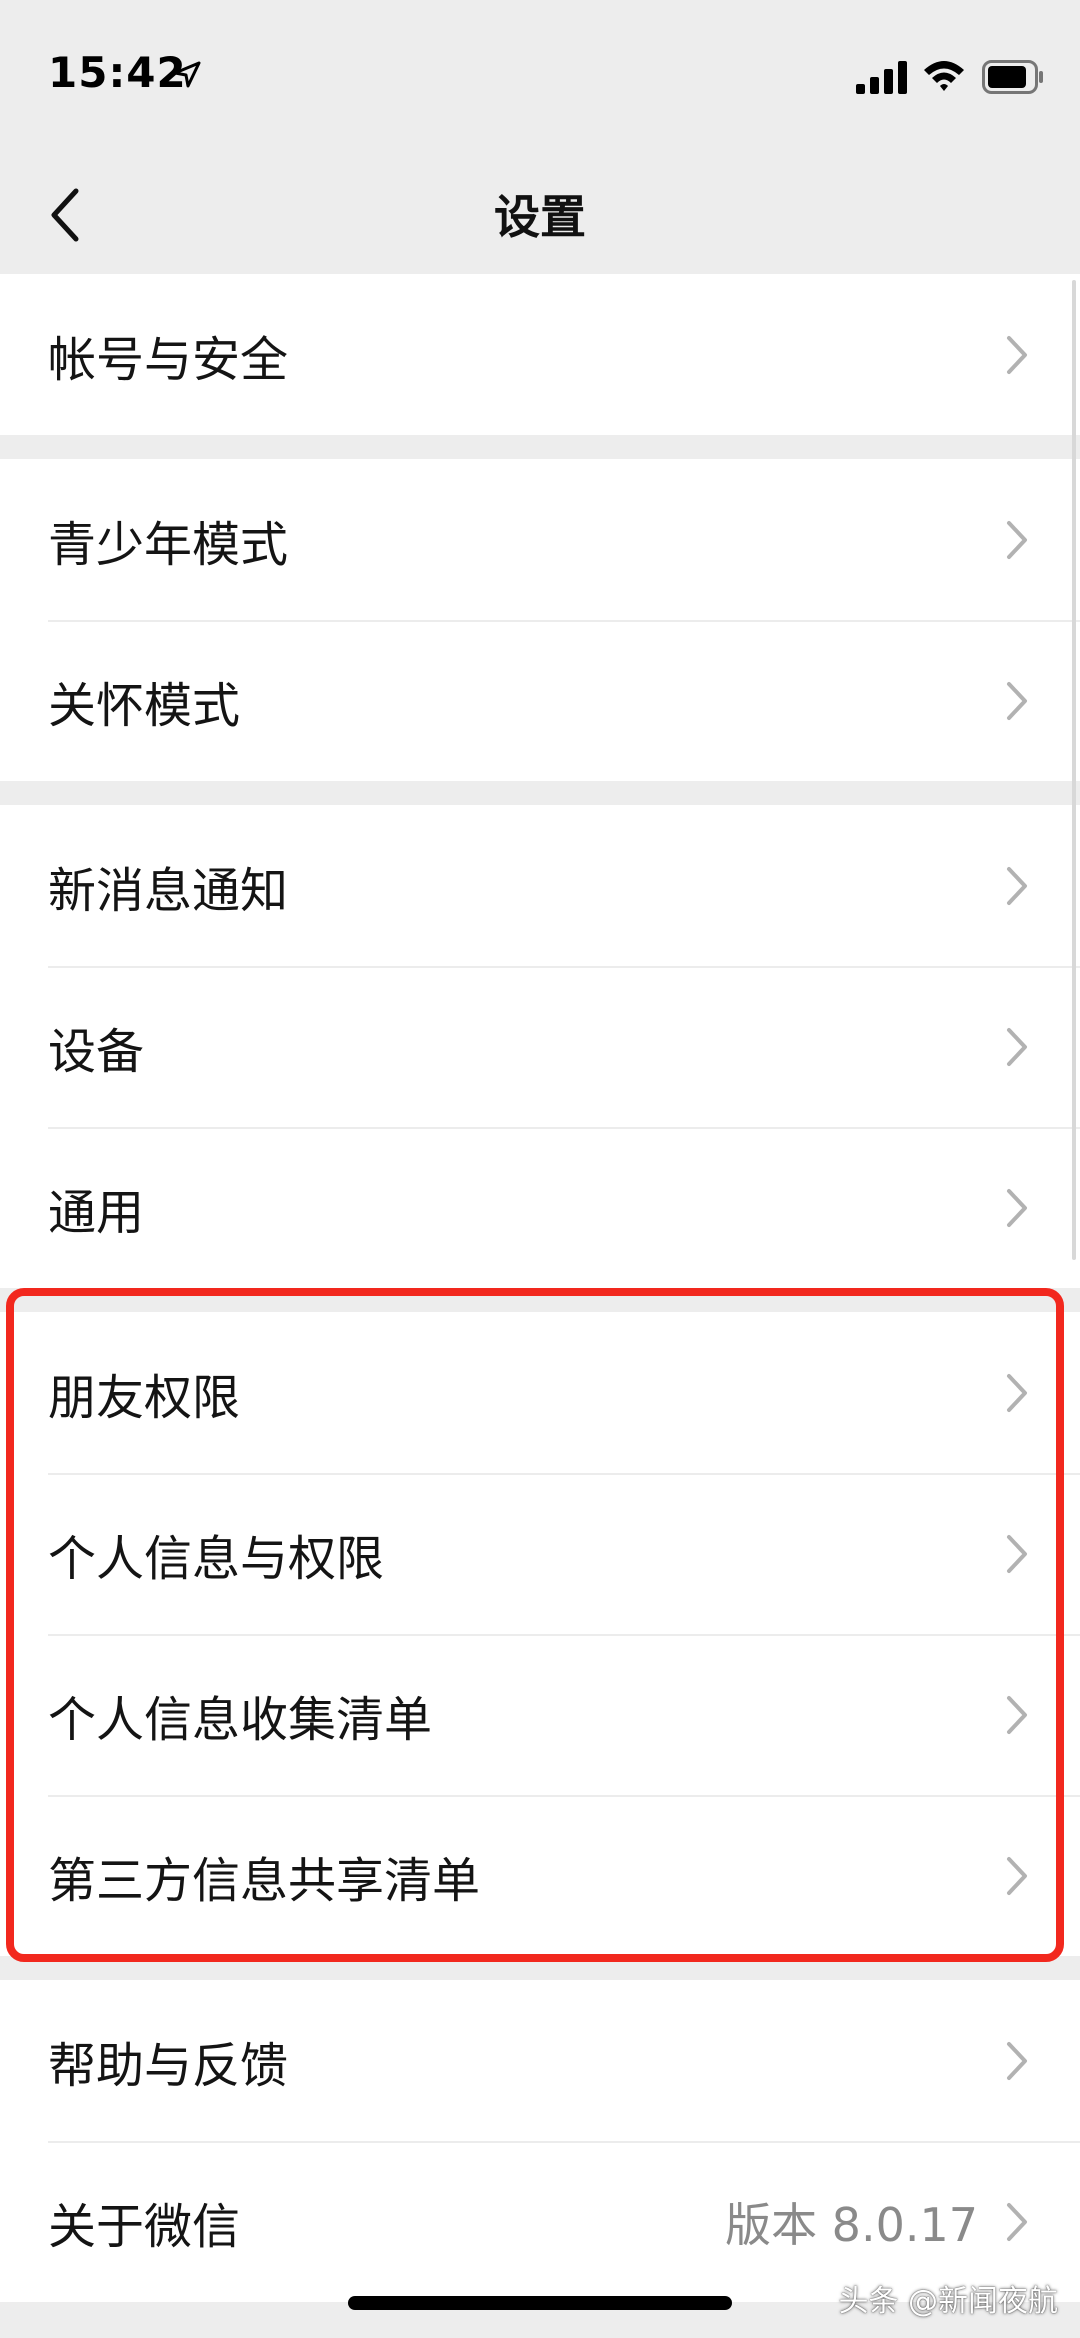 The height and width of the screenshot is (2338, 1080). I want to click on settings-group-modes: 青少年模式 关怀模式, so click(540, 620).